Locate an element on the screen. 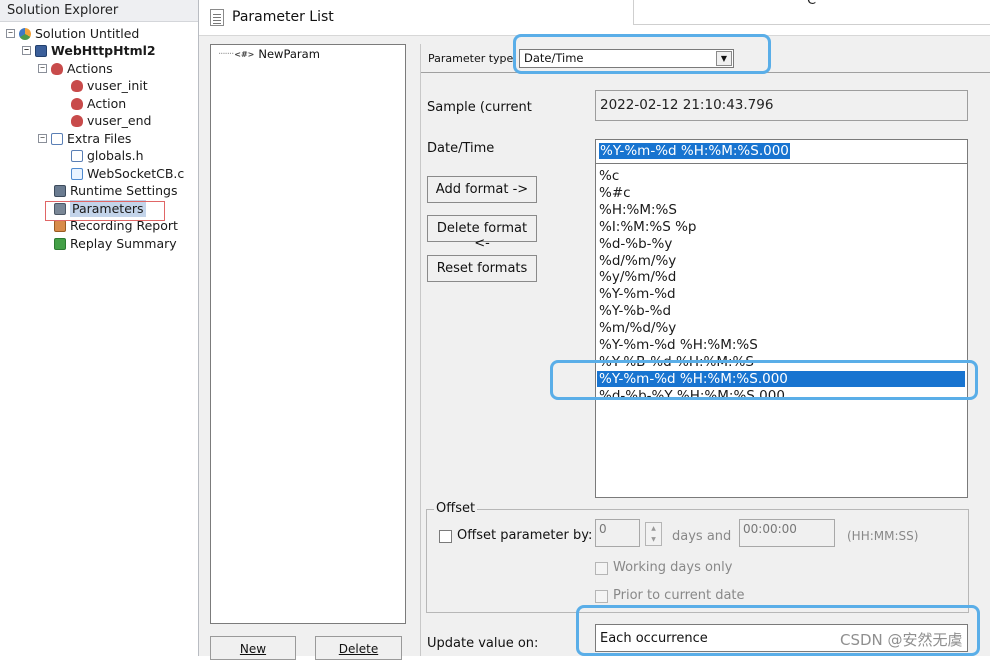 Image resolution: width=990 pixels, height=660 pixels. days-spinner: ▲ ▼ is located at coordinates (653, 534).